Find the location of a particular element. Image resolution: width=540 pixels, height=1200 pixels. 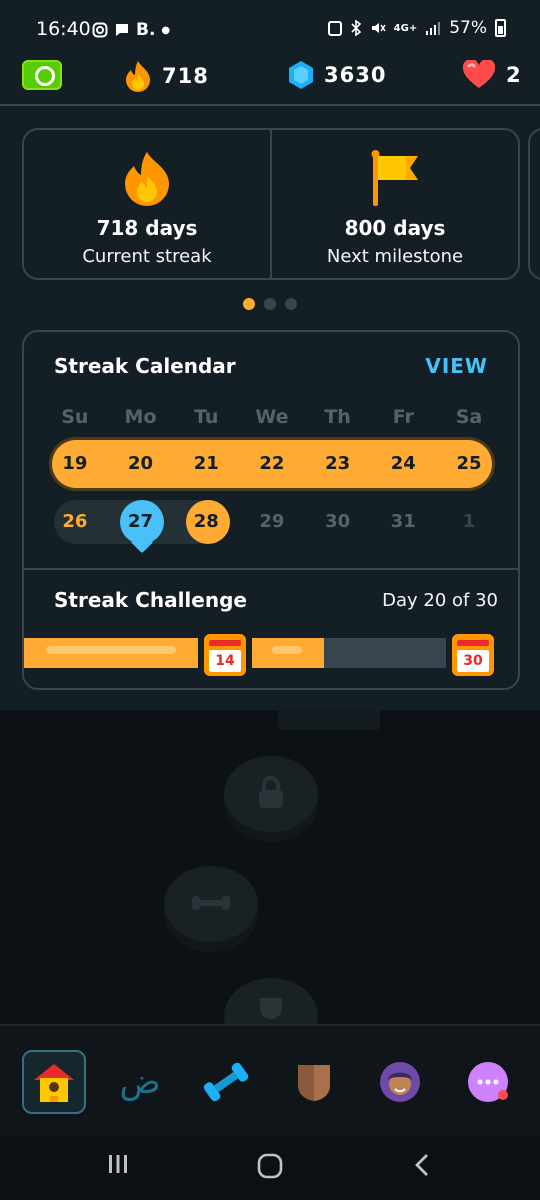

home-button is located at coordinates (270, 1166).